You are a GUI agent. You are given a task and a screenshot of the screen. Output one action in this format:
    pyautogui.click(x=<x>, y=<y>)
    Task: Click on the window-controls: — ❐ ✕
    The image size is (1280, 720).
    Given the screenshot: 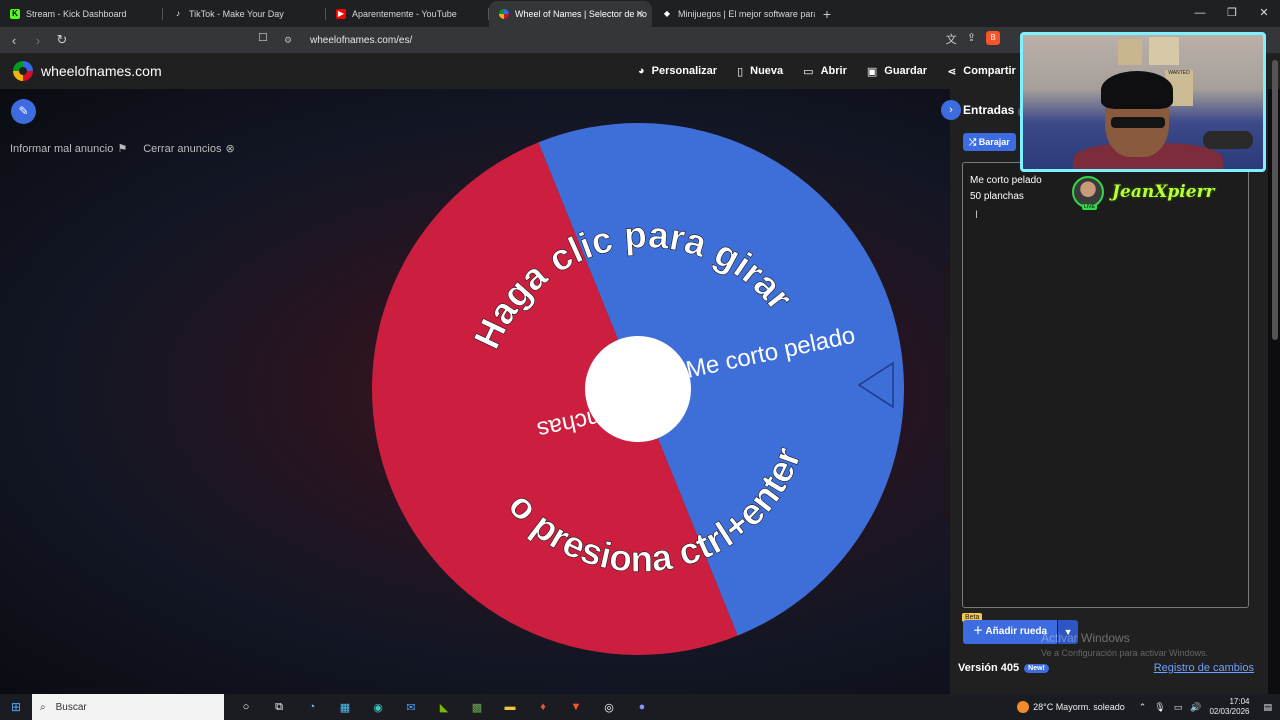 What is the action you would take?
    pyautogui.click(x=1232, y=13)
    